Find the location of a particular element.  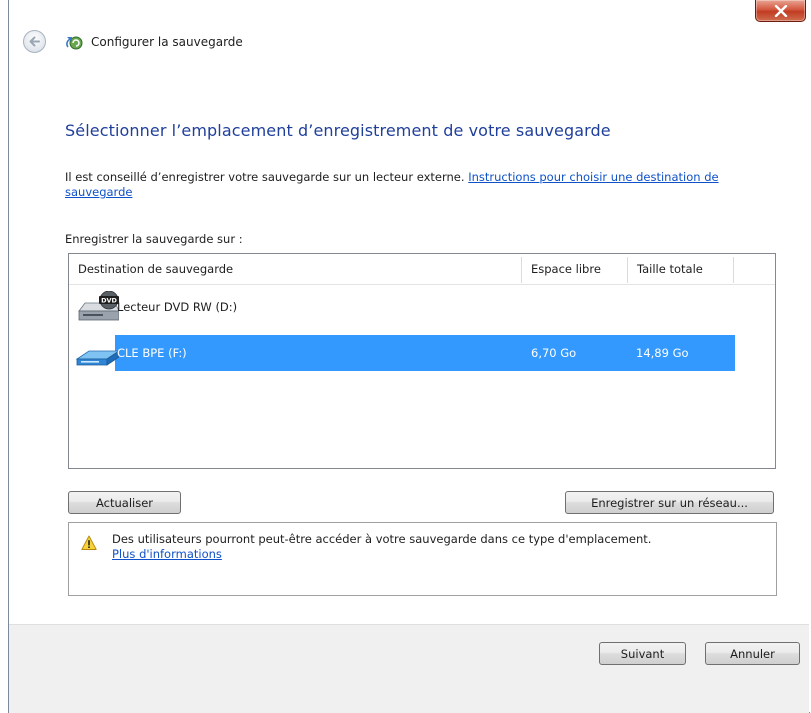

svg-text: DVD is located at coordinates (109, 301).